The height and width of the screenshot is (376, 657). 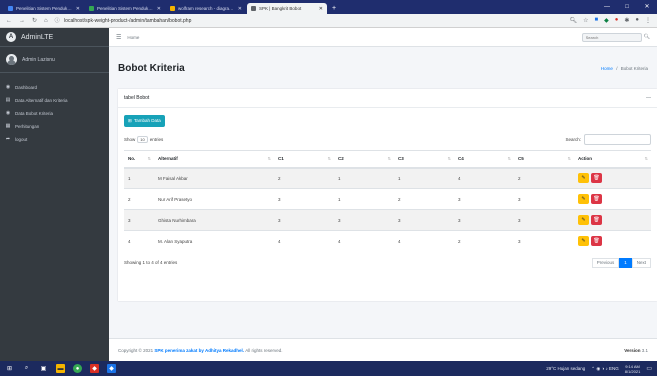 What do you see at coordinates (34, 113) in the screenshot?
I see `sidebar-item-label: Data Bobot Kriteria` at bounding box center [34, 113].